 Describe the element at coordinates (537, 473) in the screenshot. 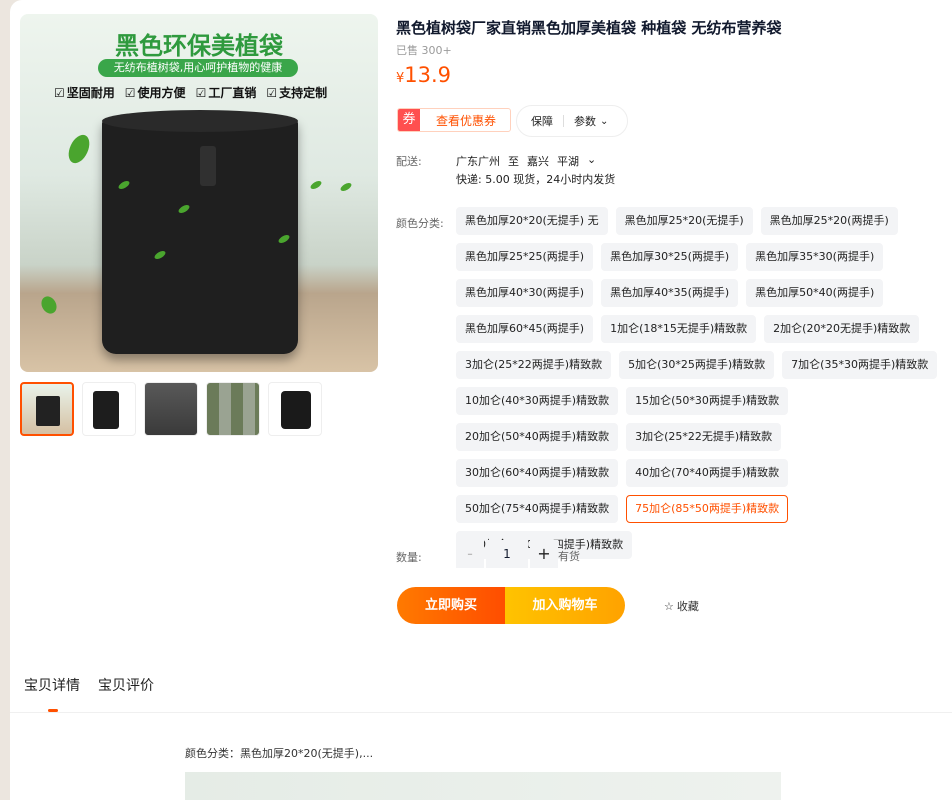

I see `sku-option: 30加仑(60*40两提手)精致款` at that location.